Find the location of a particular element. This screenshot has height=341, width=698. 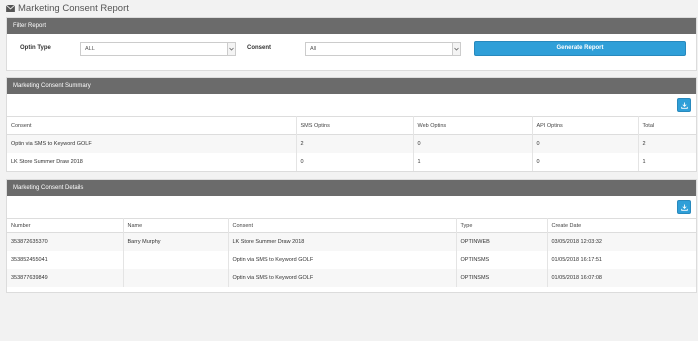

table-row: Optin via SMS to Keyword GOLF 2 0 0 2 is located at coordinates (351, 143).